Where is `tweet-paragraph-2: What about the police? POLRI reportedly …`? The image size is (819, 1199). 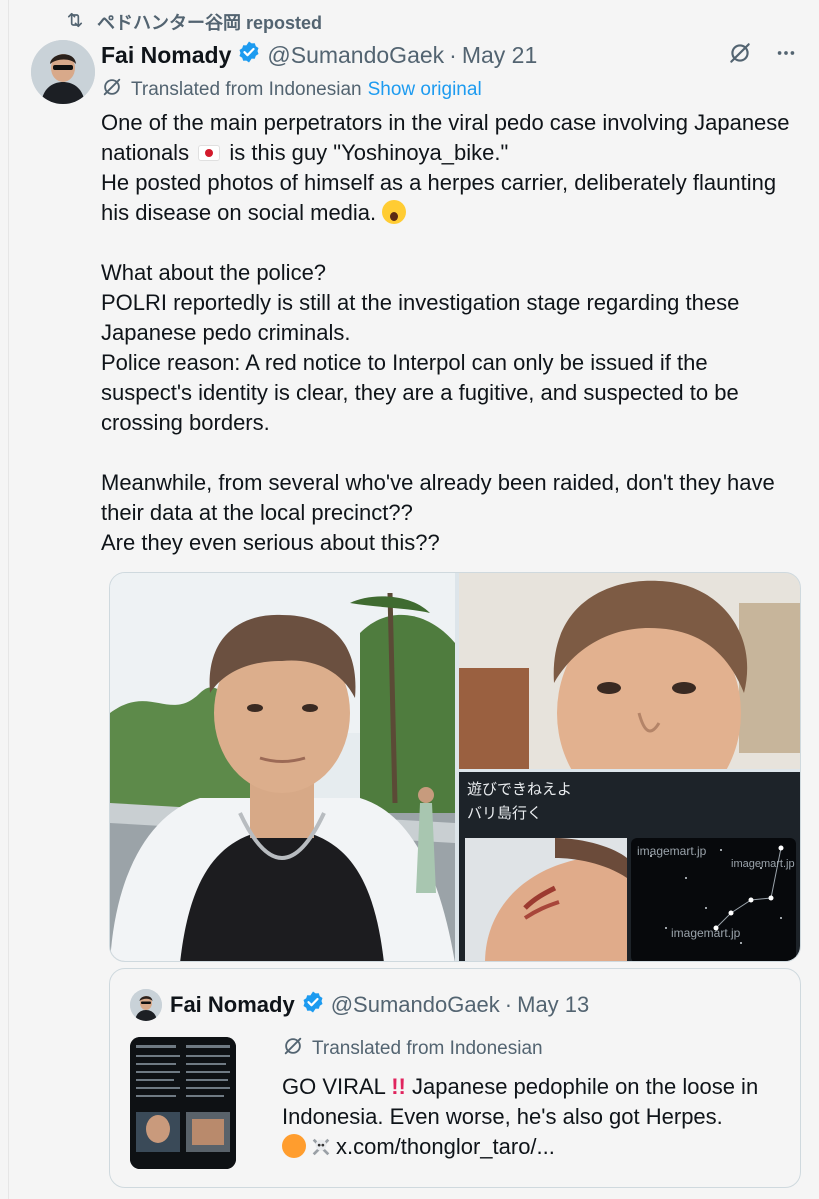
tweet-paragraph-2: What about the police? POLRI reportedly … is located at coordinates (420, 347).